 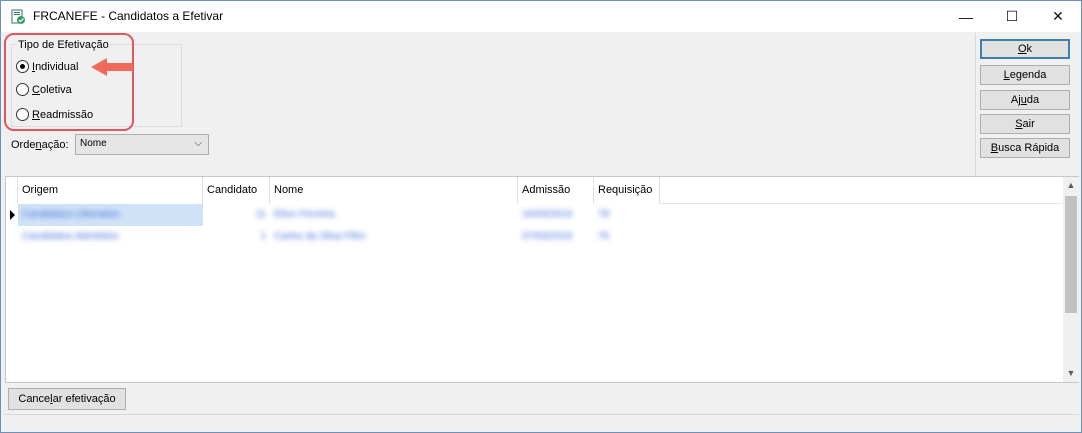 What do you see at coordinates (18, 16) in the screenshot?
I see `app-icon` at bounding box center [18, 16].